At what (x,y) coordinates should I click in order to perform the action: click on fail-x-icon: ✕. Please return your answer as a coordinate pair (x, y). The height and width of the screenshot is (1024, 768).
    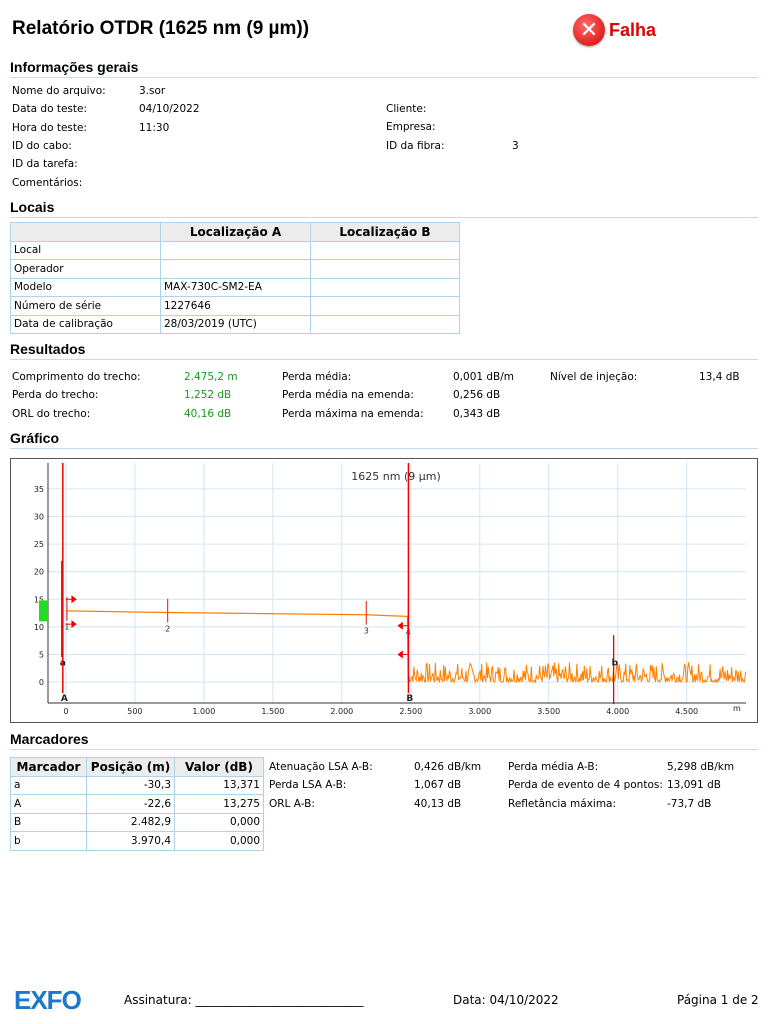
    Looking at the image, I should click on (589, 30).